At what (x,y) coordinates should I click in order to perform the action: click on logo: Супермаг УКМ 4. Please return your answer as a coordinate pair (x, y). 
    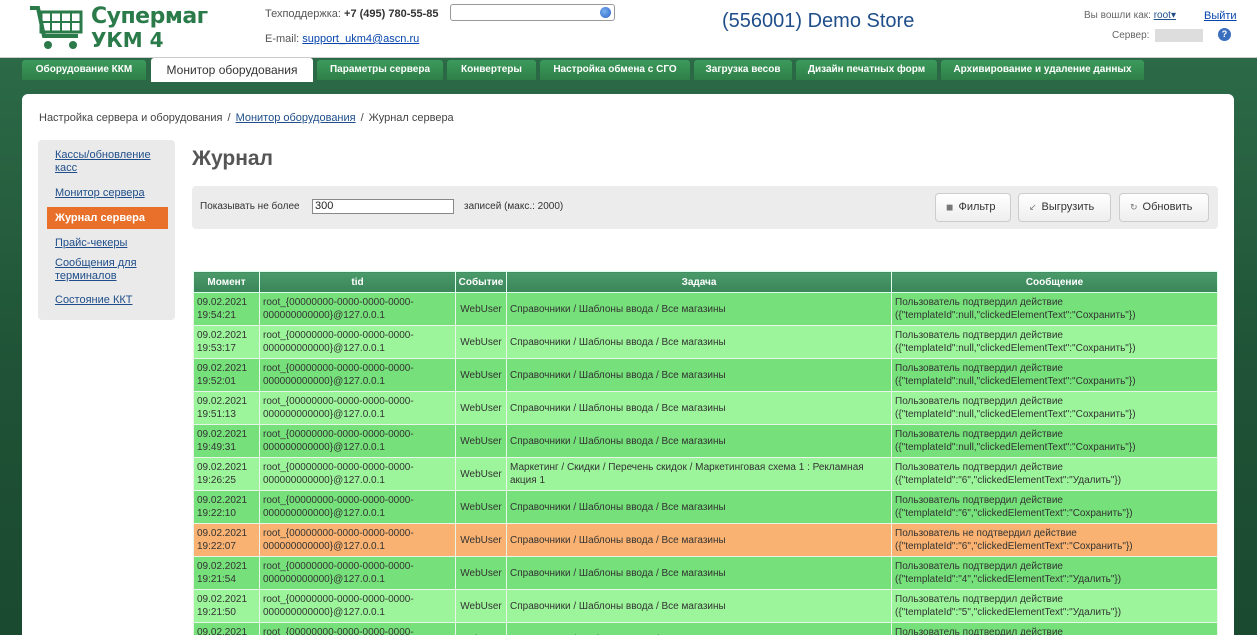
    Looking at the image, I should click on (118, 27).